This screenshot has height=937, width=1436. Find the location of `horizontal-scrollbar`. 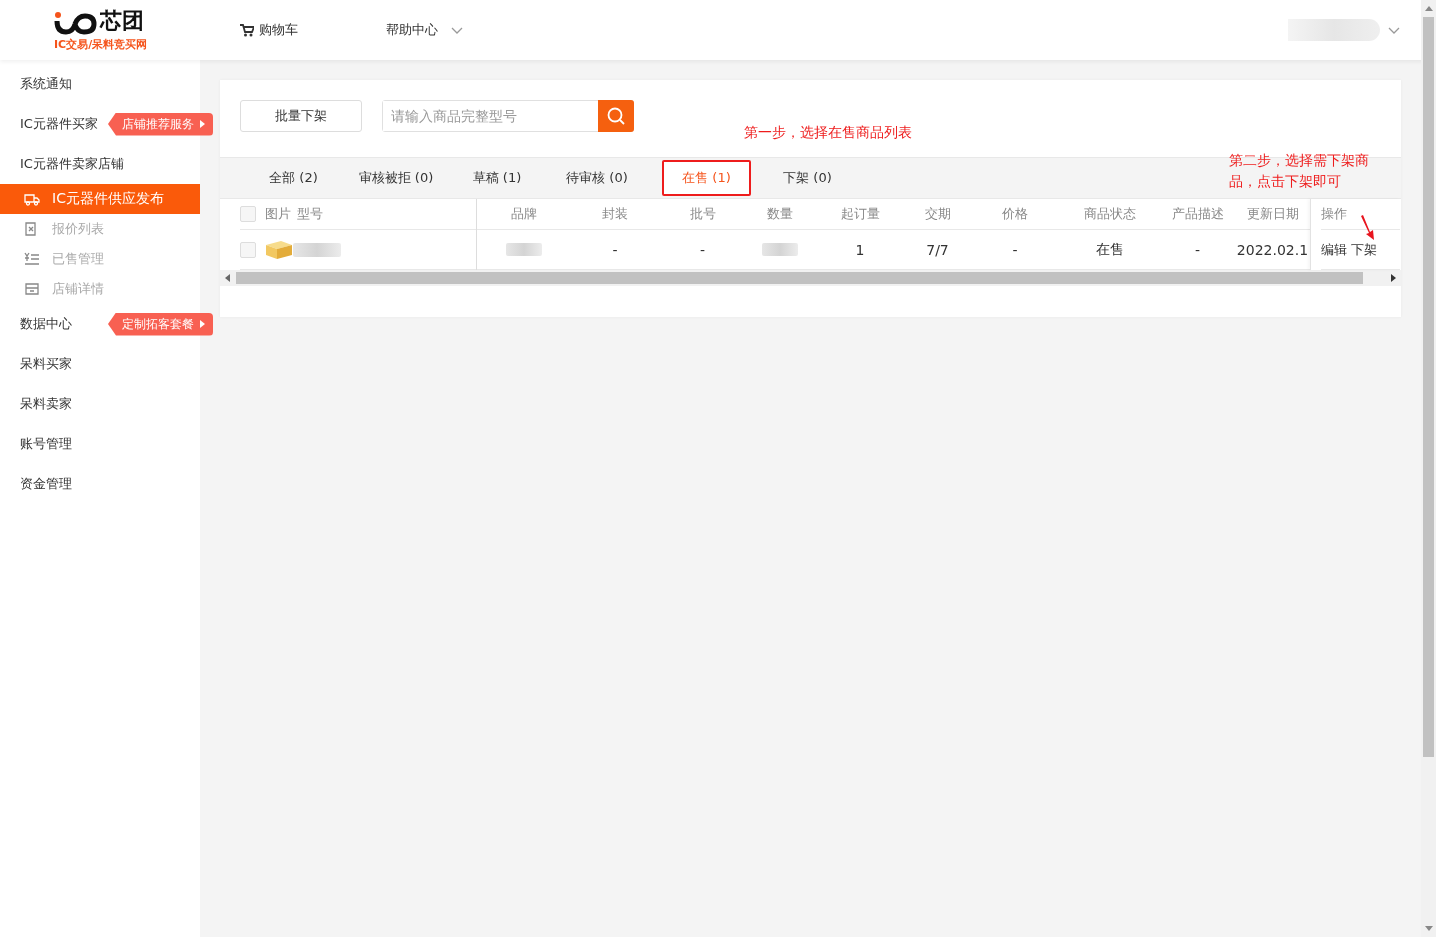

horizontal-scrollbar is located at coordinates (810, 278).